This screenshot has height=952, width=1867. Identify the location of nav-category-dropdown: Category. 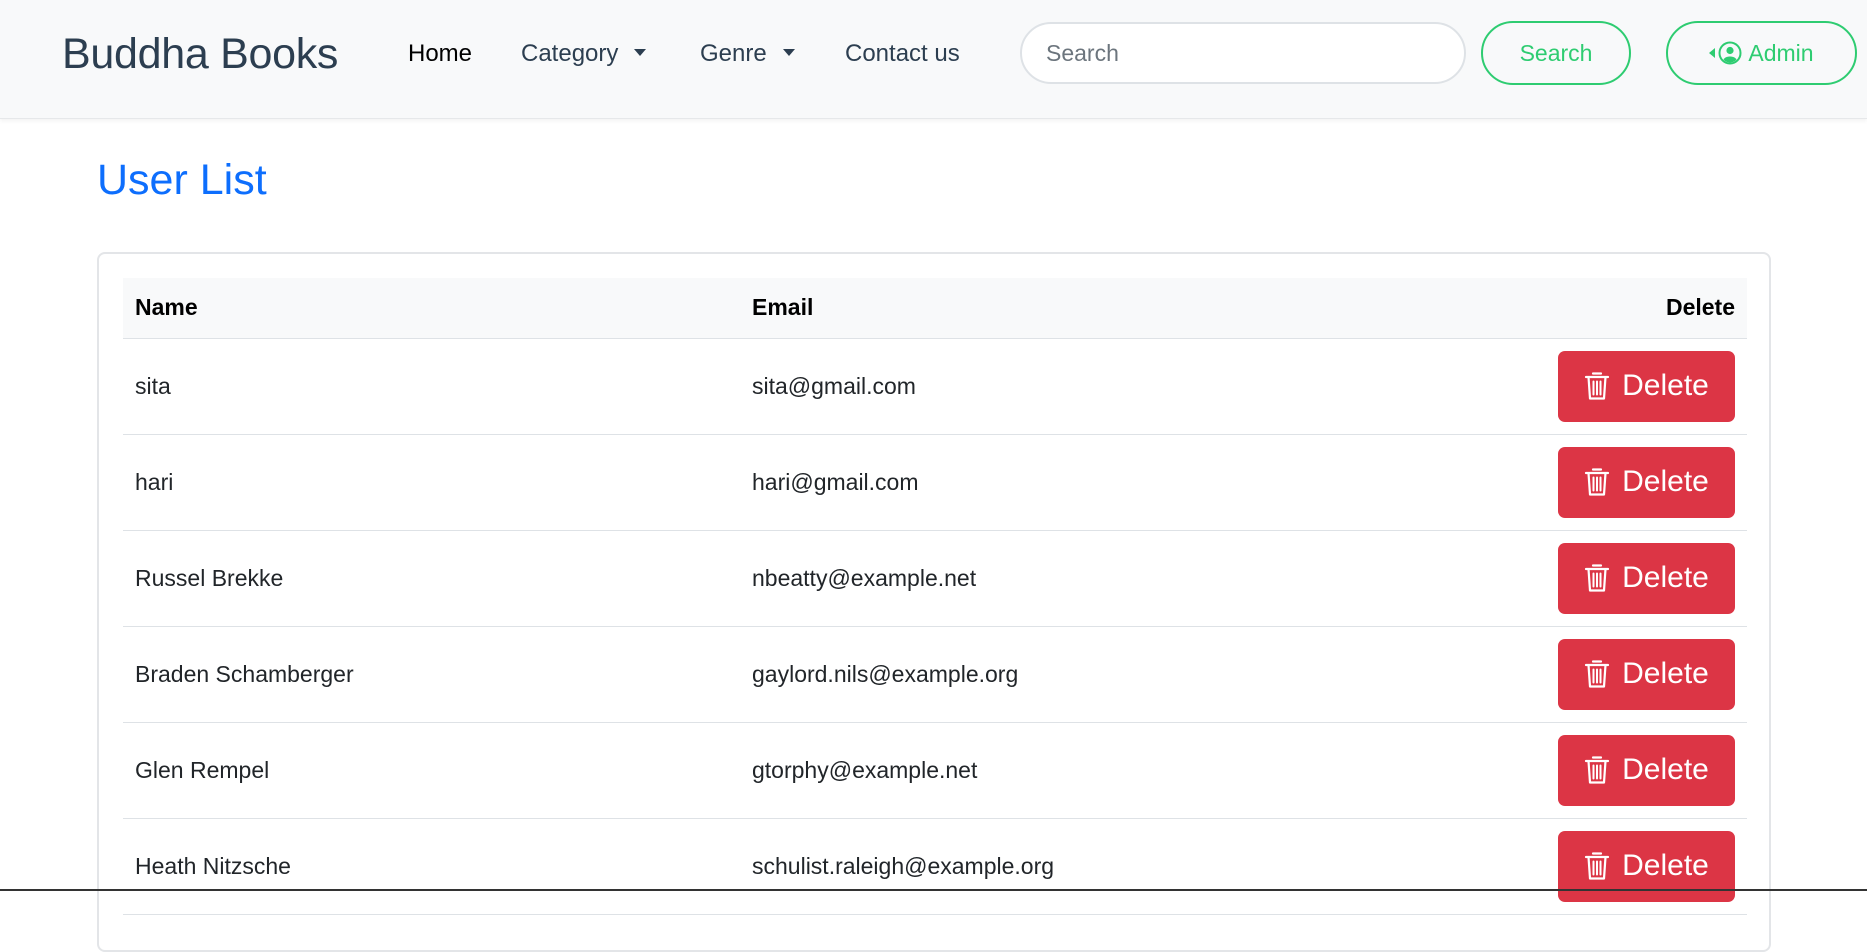
(584, 54).